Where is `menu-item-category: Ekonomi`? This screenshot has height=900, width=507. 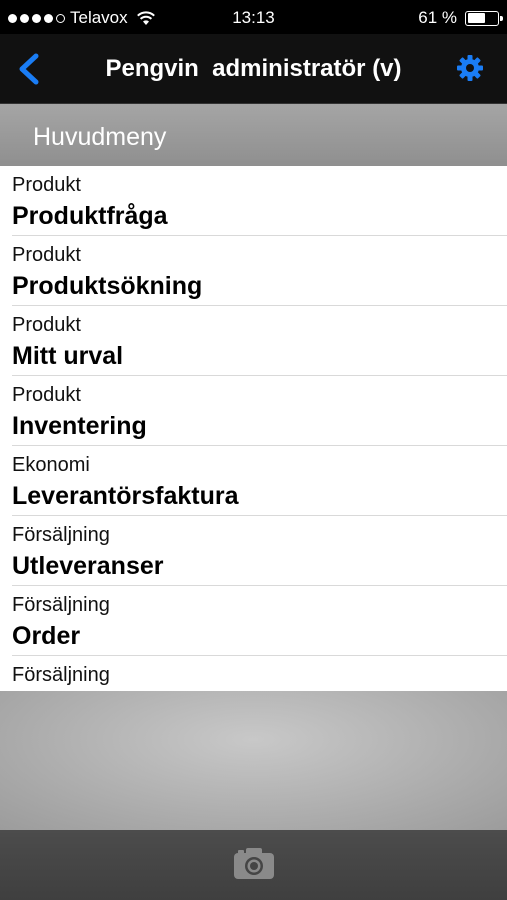
menu-item-category: Ekonomi is located at coordinates (51, 465).